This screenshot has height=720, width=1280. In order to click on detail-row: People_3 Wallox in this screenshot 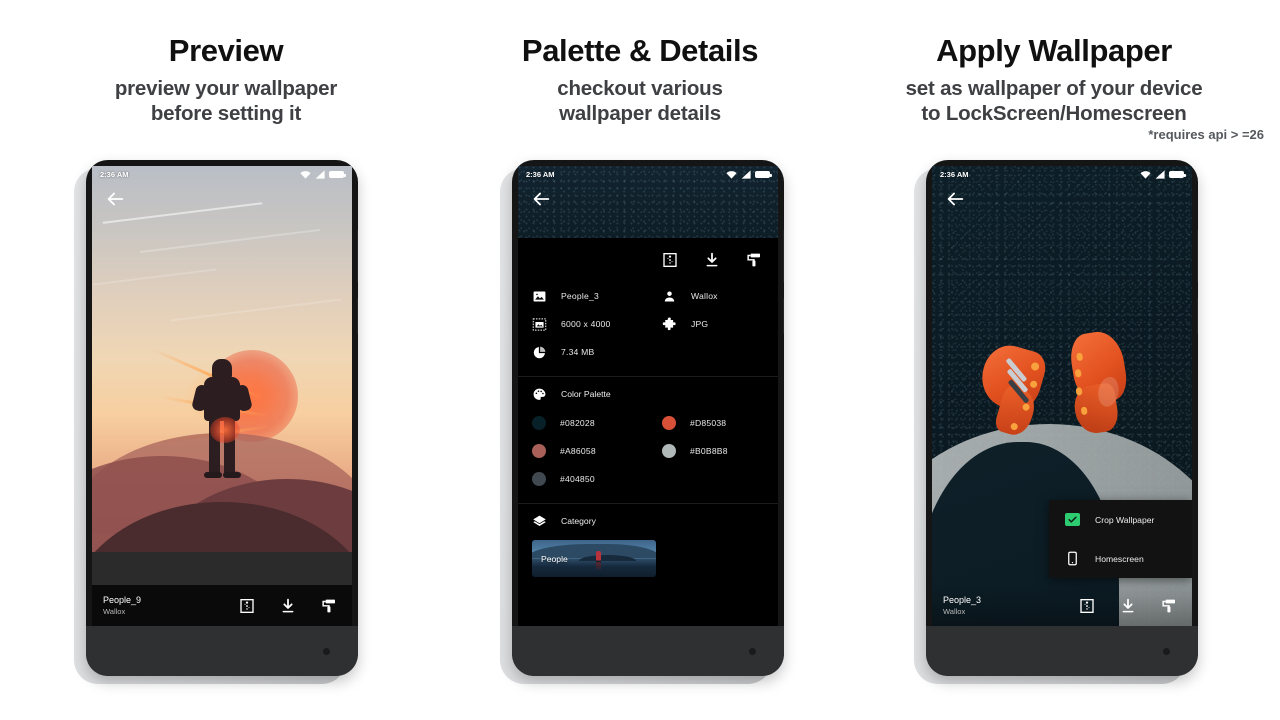, I will do `click(648, 296)`.